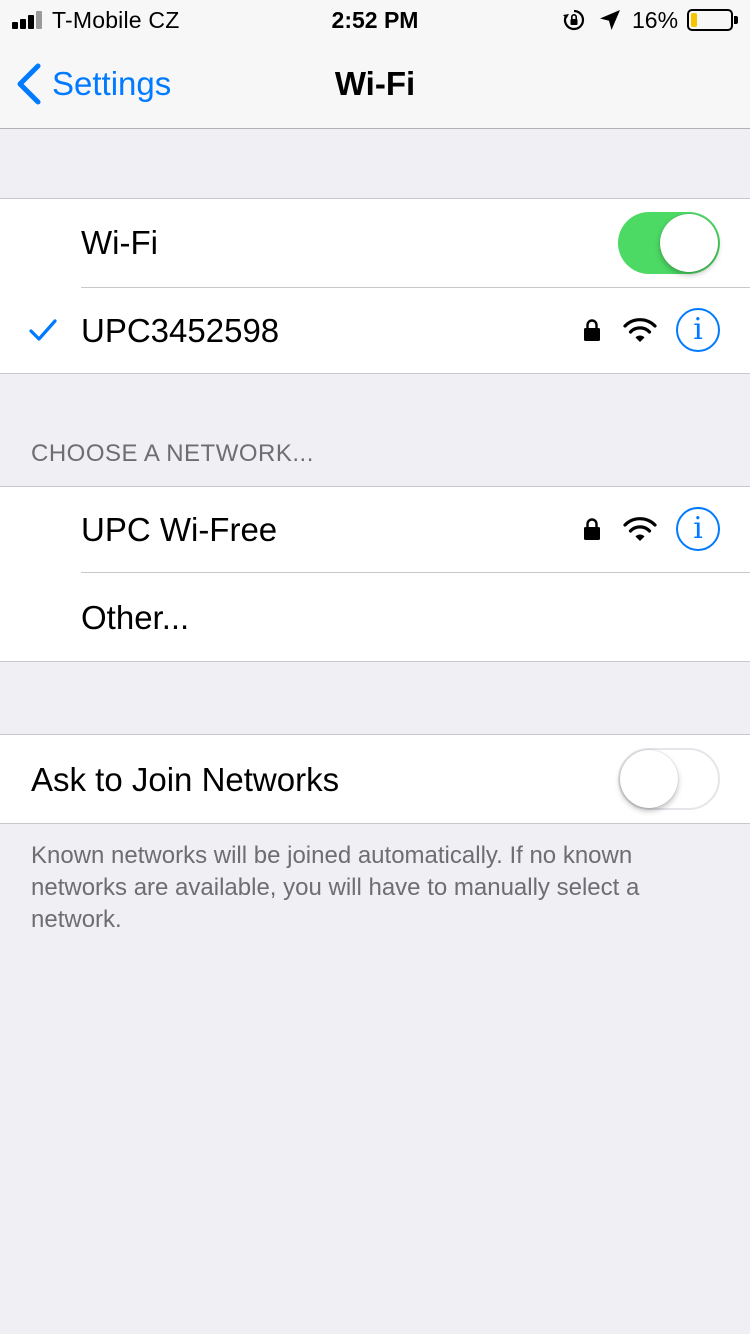 This screenshot has height=1334, width=750. Describe the element at coordinates (610, 20) in the screenshot. I see `location-arrow-icon` at that location.